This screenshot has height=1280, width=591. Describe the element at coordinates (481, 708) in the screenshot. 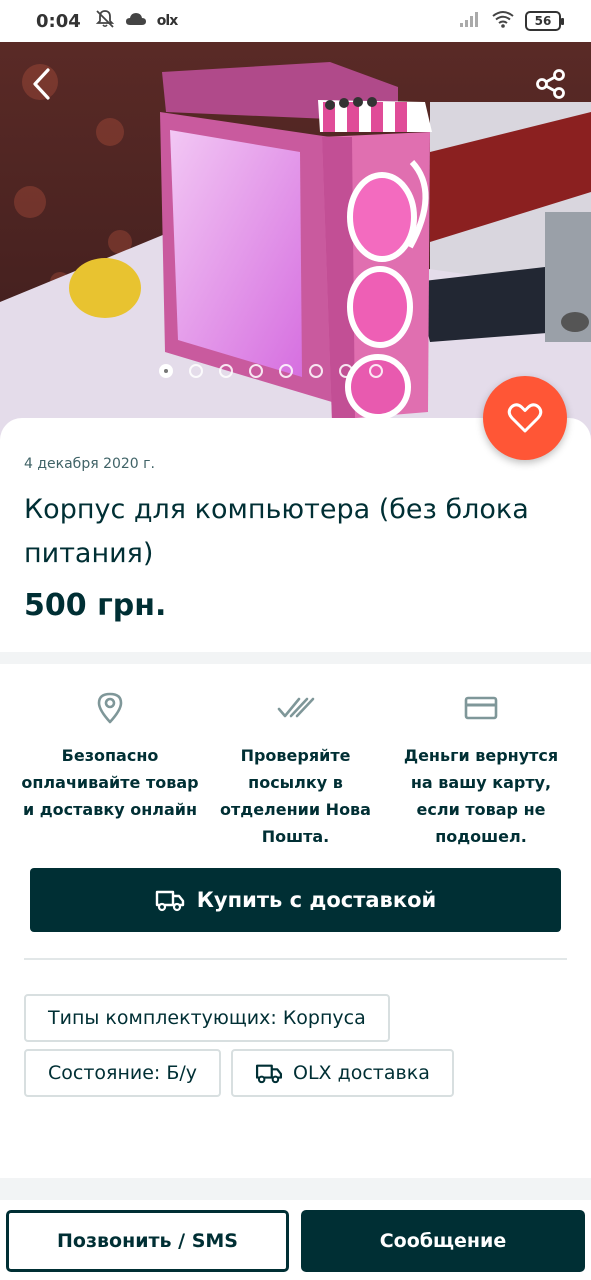

I see `credit-card-icon` at that location.